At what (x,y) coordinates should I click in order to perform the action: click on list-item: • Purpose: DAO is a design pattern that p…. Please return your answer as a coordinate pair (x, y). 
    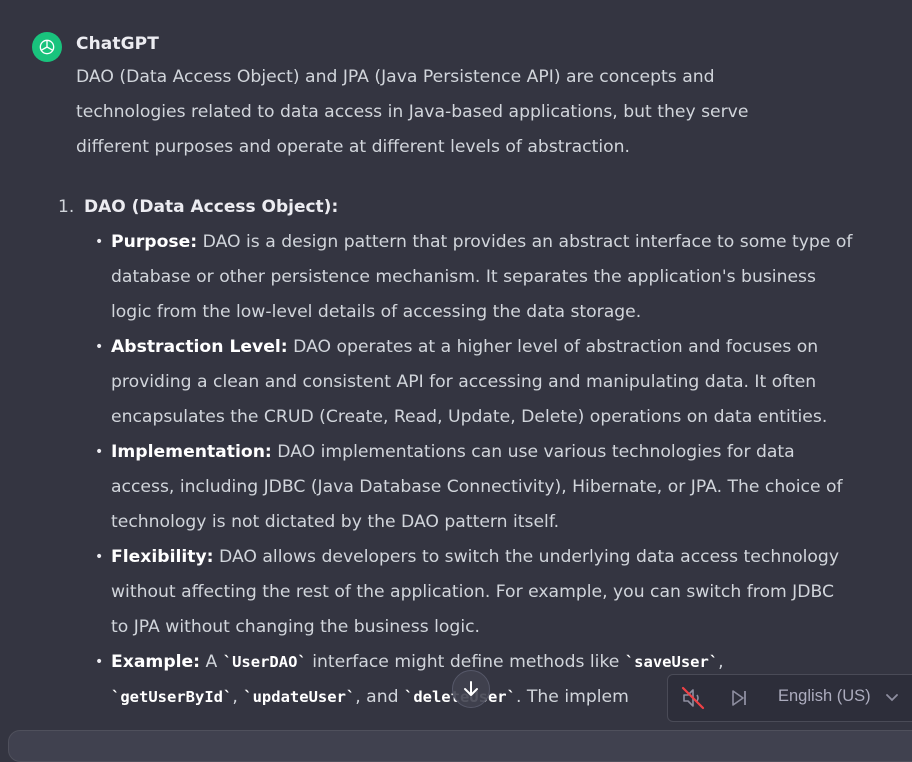
    Looking at the image, I should click on (475, 277).